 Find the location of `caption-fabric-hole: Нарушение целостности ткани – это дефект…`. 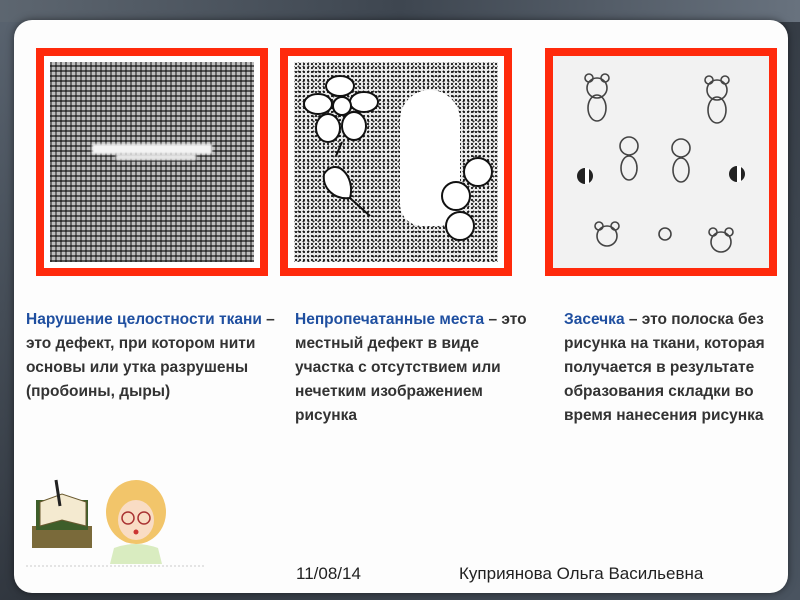

caption-fabric-hole: Нарушение целостности ткани – это дефект… is located at coordinates (151, 356).